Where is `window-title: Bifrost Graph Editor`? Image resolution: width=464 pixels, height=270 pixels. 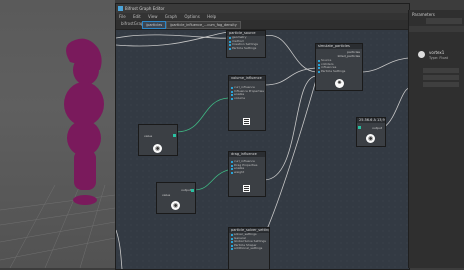
window-title: Bifrost Graph Editor is located at coordinates (145, 8).